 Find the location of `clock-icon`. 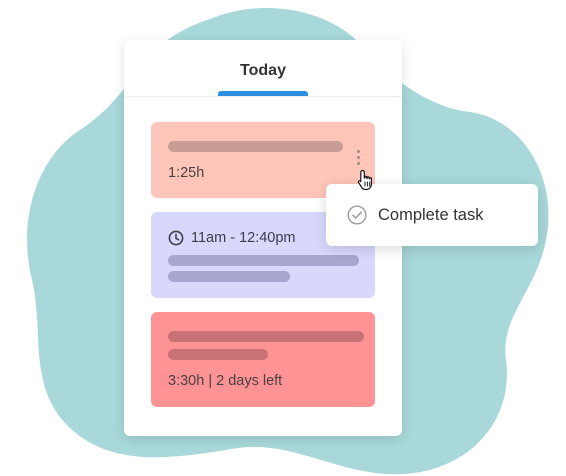

clock-icon is located at coordinates (176, 238).